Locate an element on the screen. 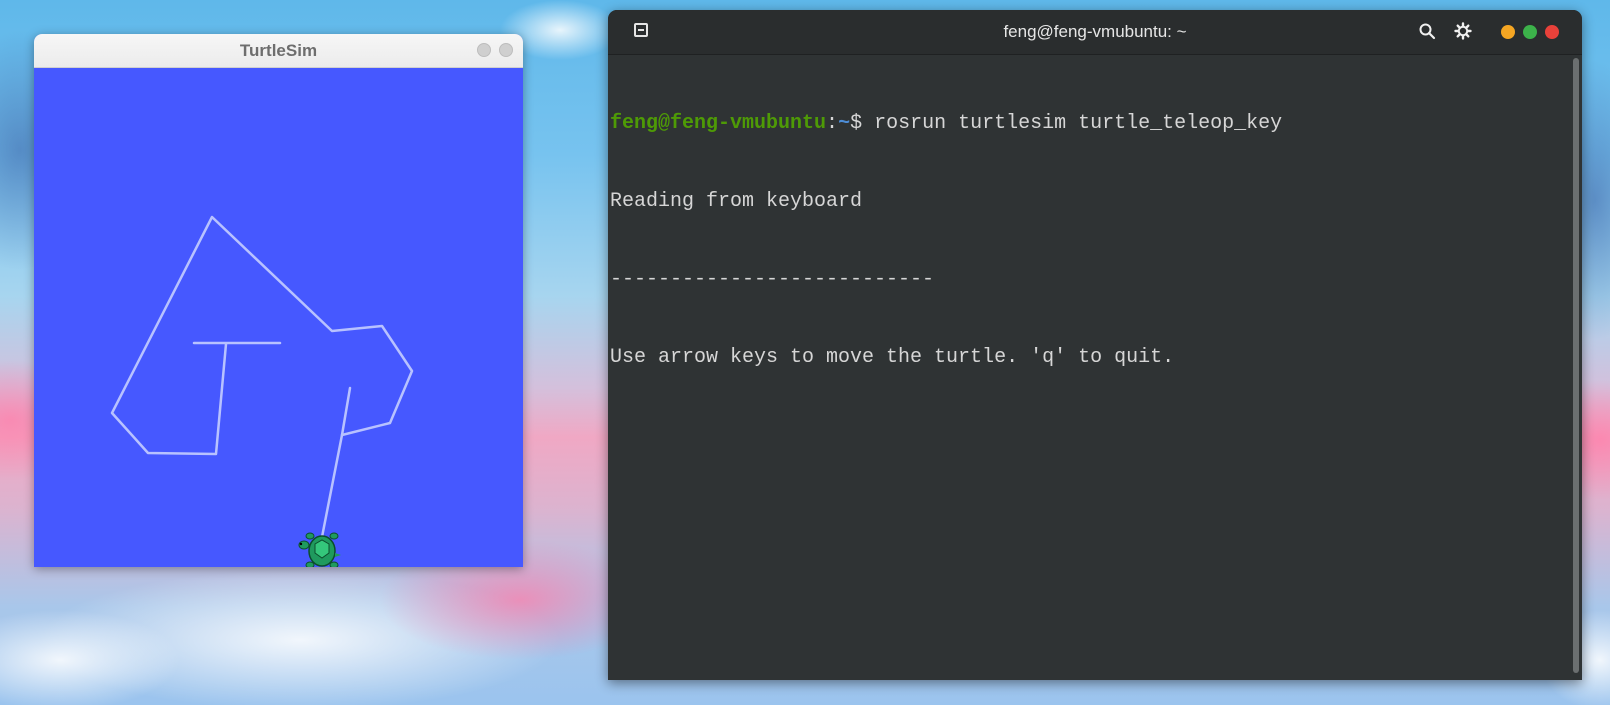 The width and height of the screenshot is (1610, 705). terminal-titlebar: feng@feng-vmubuntu: ~ is located at coordinates (1095, 32).